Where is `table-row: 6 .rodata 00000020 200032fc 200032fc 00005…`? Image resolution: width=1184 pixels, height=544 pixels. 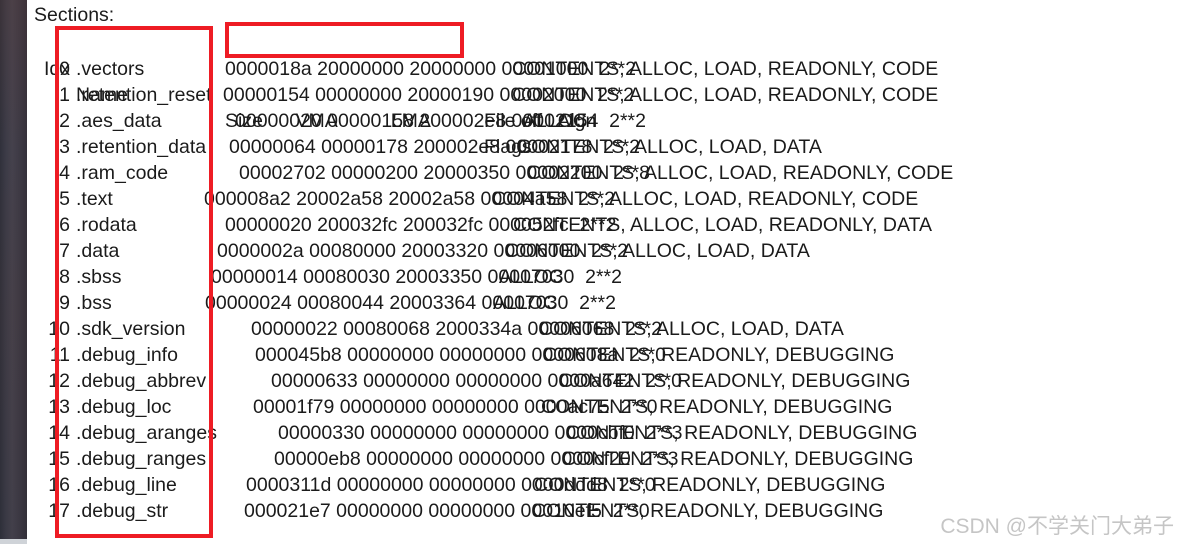
table-row: 6 .rodata 00000020 200032fc 200032fc 00005… is located at coordinates (605, 225).